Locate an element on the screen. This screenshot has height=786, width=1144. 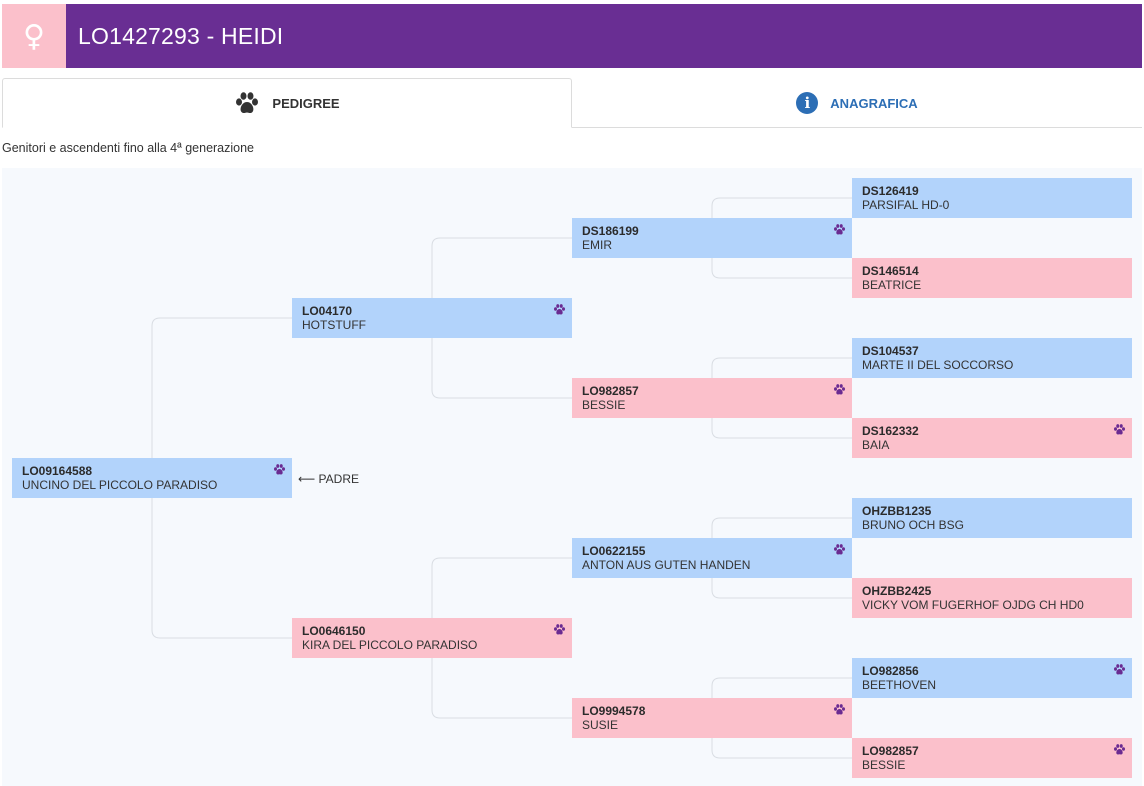
node-name: MARTE II DEL SOCCORSO is located at coordinates (938, 365).